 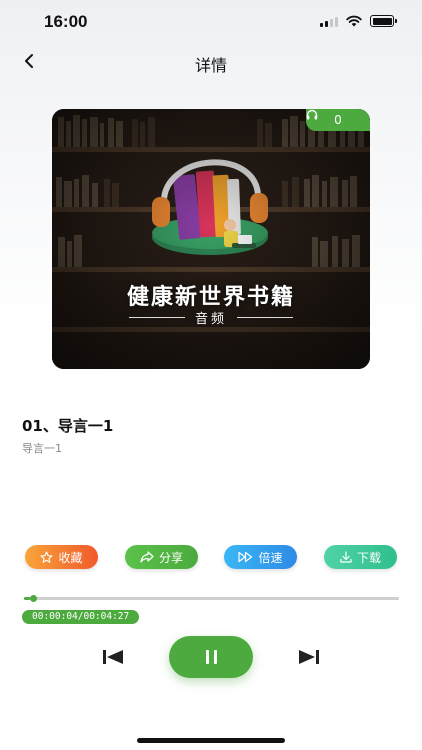 I want to click on home-indicator, so click(x=211, y=740).